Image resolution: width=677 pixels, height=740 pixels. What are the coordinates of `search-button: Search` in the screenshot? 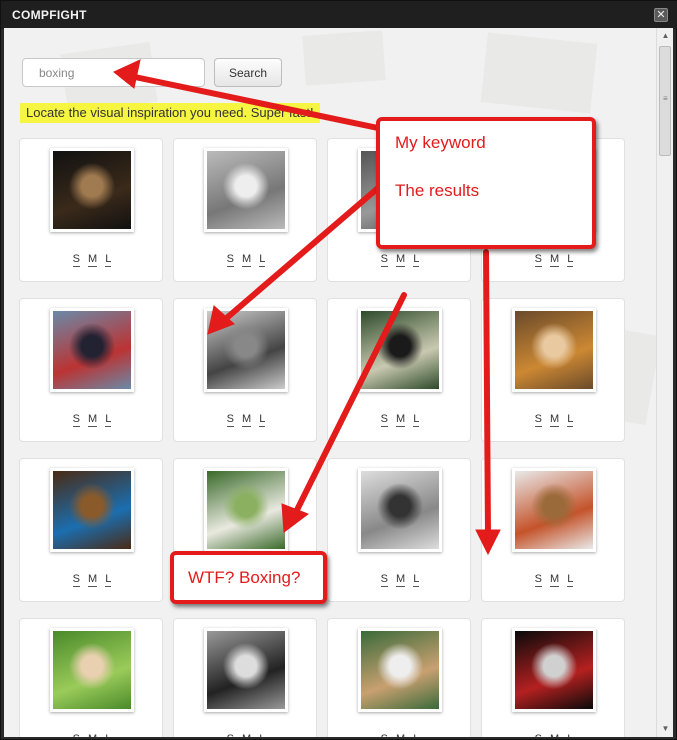 It's located at (248, 72).